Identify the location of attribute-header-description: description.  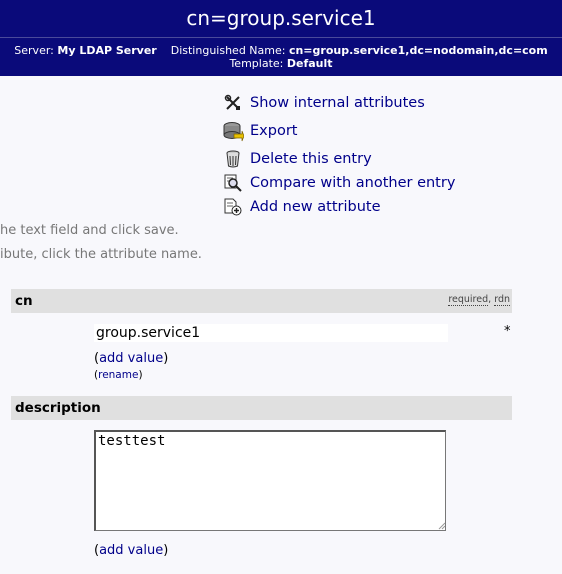
(261, 408).